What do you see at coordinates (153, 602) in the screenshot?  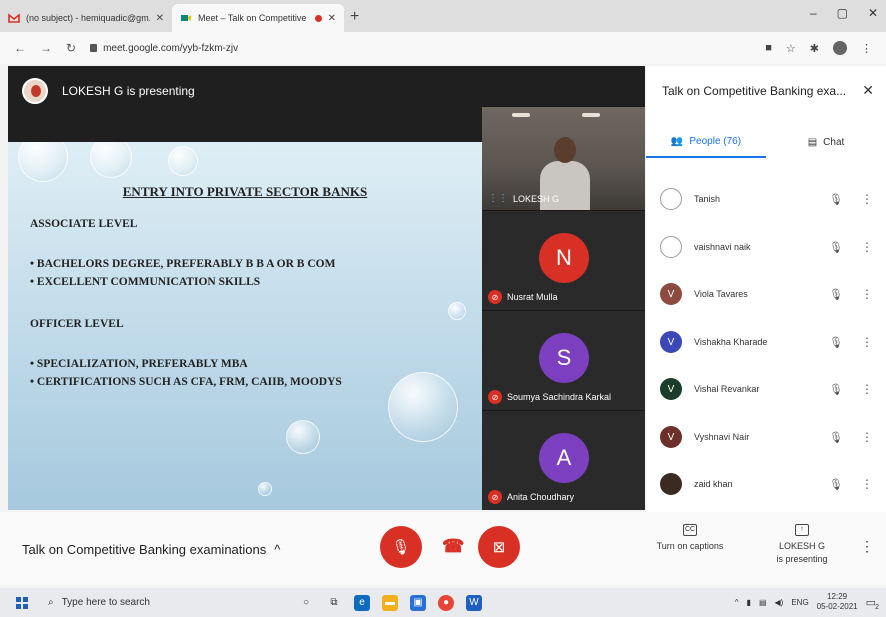 I see `taskbar-search: ⌕ Type here to search` at bounding box center [153, 602].